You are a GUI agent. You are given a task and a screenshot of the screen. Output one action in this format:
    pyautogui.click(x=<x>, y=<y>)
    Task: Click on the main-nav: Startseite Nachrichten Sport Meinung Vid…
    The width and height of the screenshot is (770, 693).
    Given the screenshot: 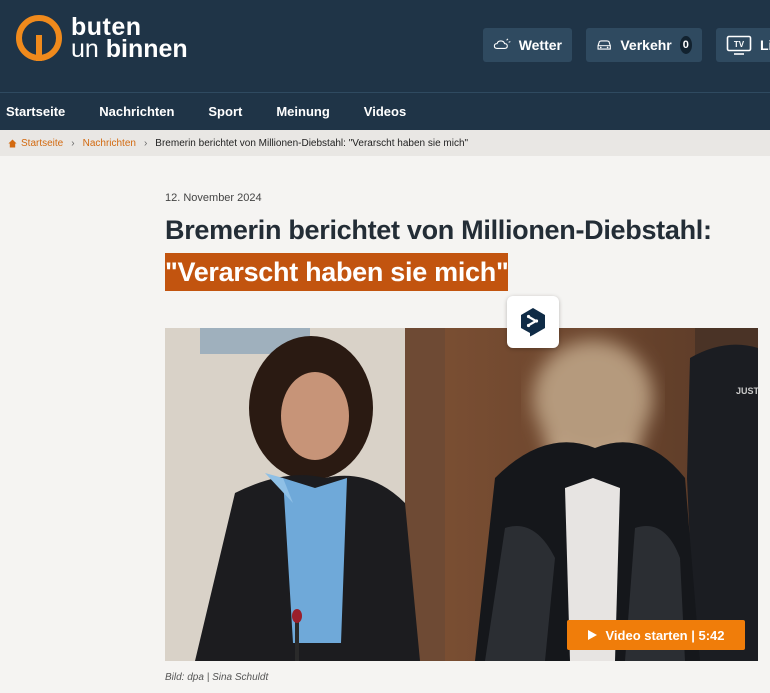 What is the action you would take?
    pyautogui.click(x=385, y=111)
    